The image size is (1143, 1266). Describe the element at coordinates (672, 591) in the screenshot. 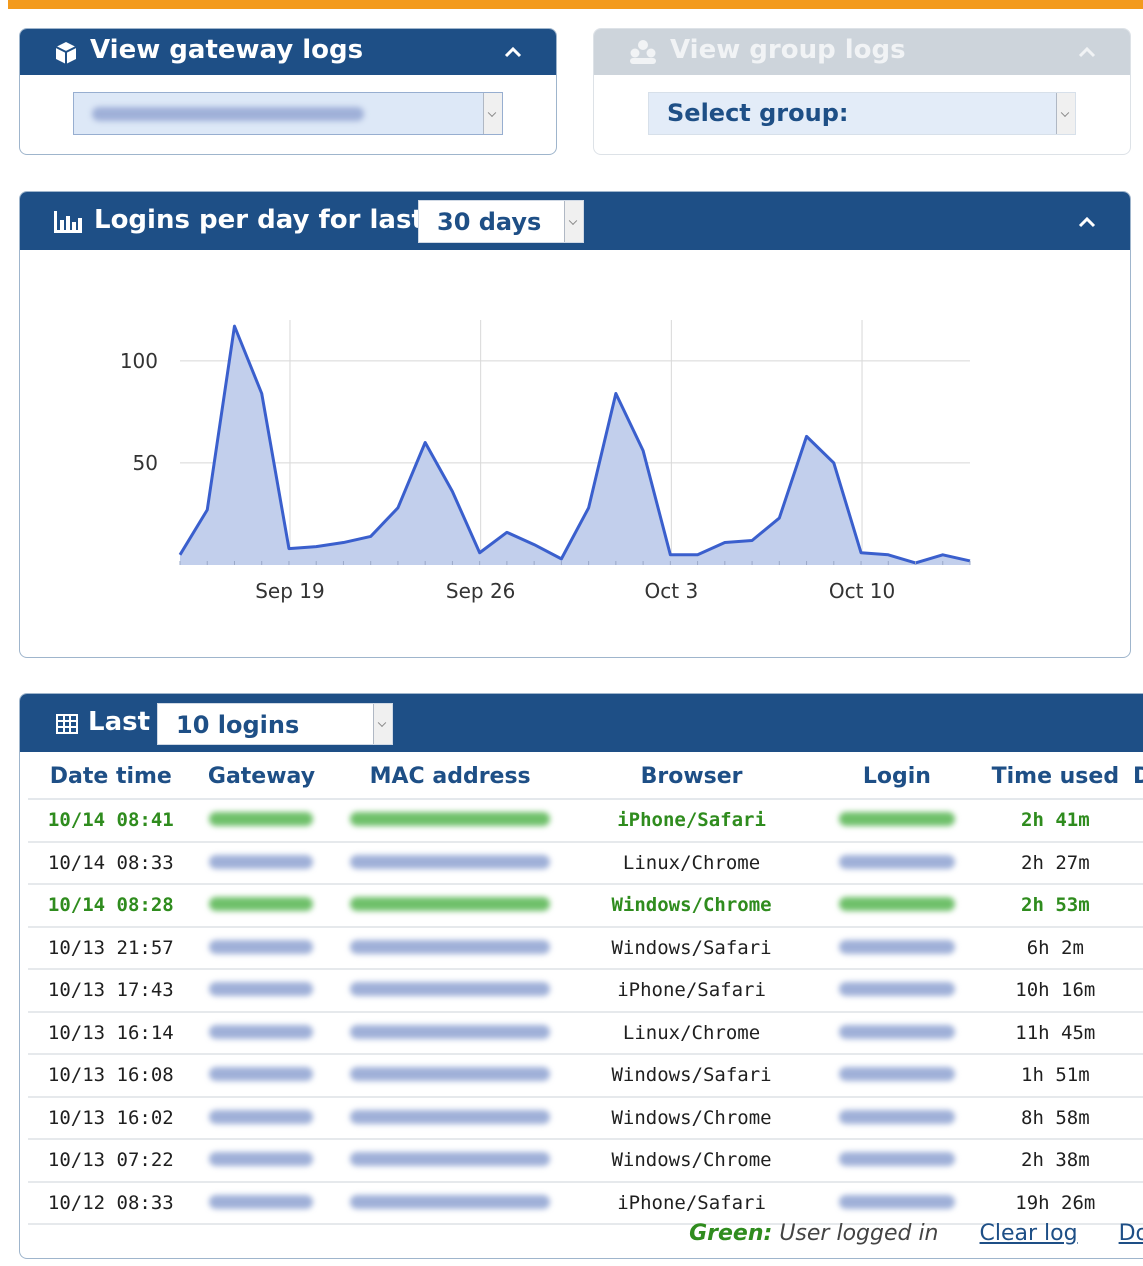

I see `x-tick-label: Oct 3` at that location.